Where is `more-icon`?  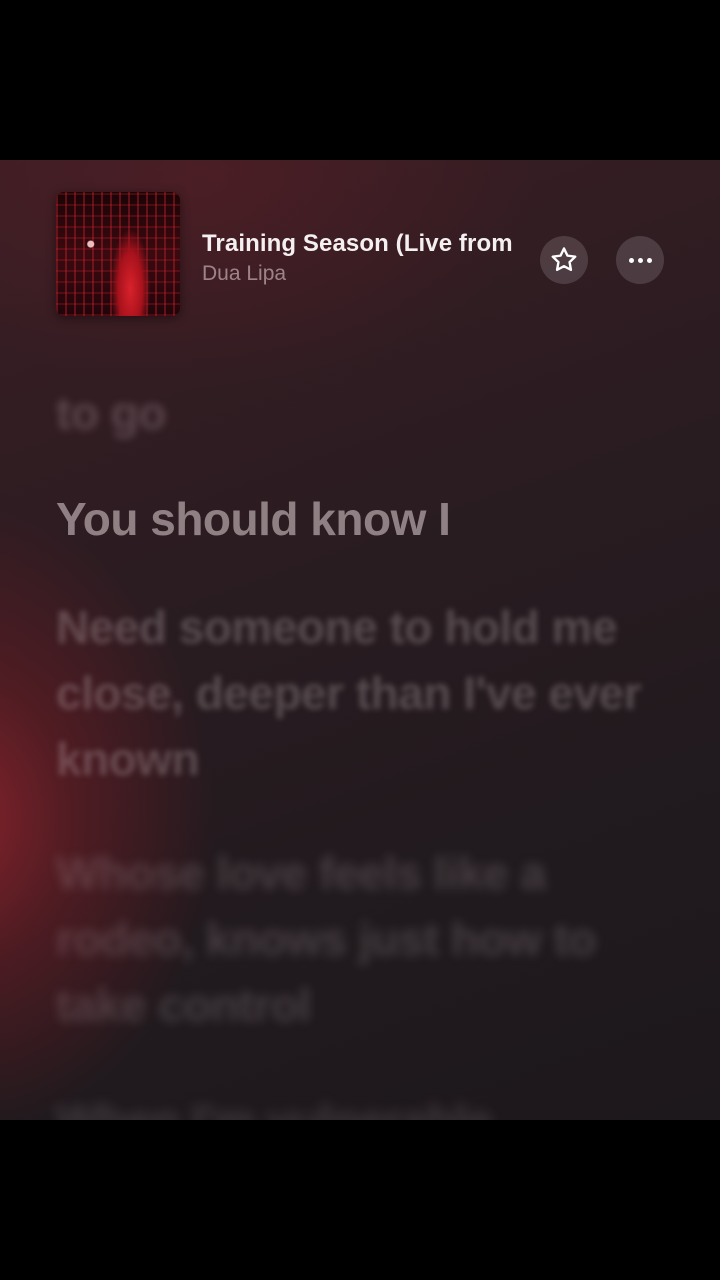 more-icon is located at coordinates (640, 260).